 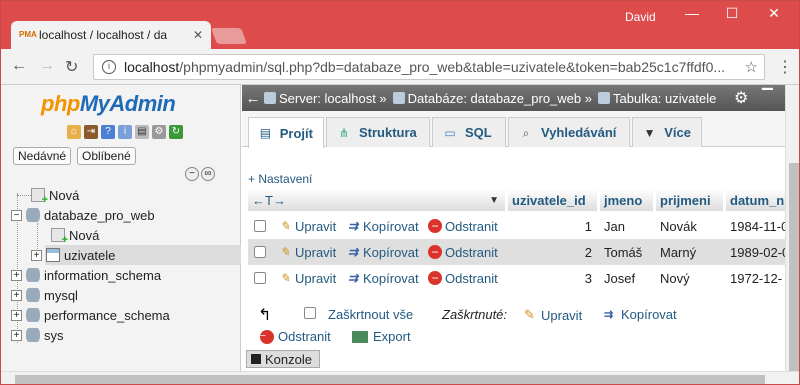 What do you see at coordinates (656, 98) in the screenshot?
I see `breadcrumb-table: Tabulka: uzivatele` at bounding box center [656, 98].